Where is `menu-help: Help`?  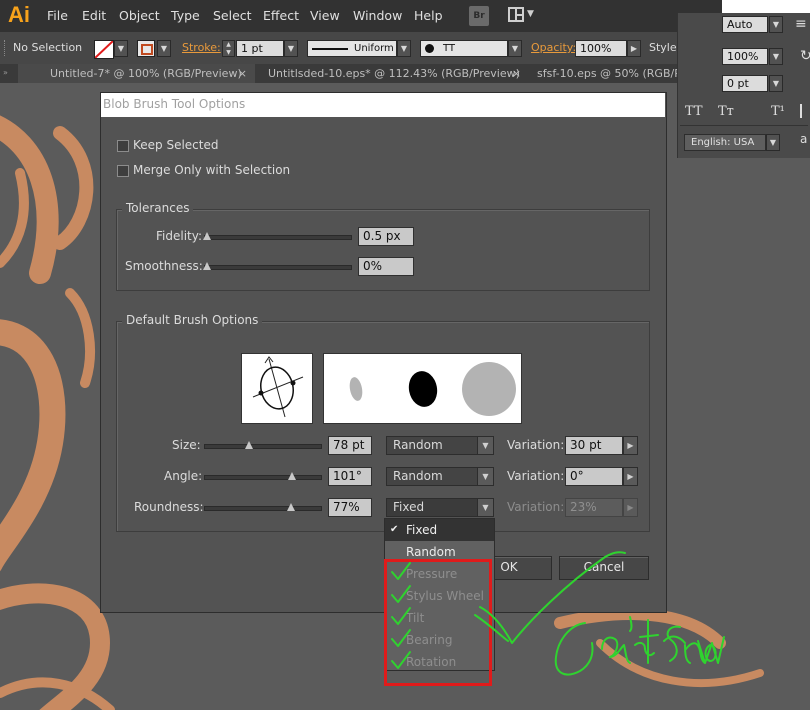
menu-help: Help is located at coordinates (428, 15).